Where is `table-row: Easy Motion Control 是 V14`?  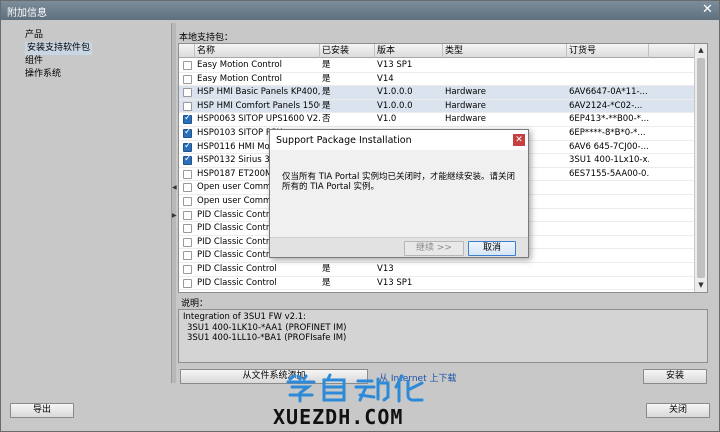 table-row: Easy Motion Control 是 V14 is located at coordinates (437, 80).